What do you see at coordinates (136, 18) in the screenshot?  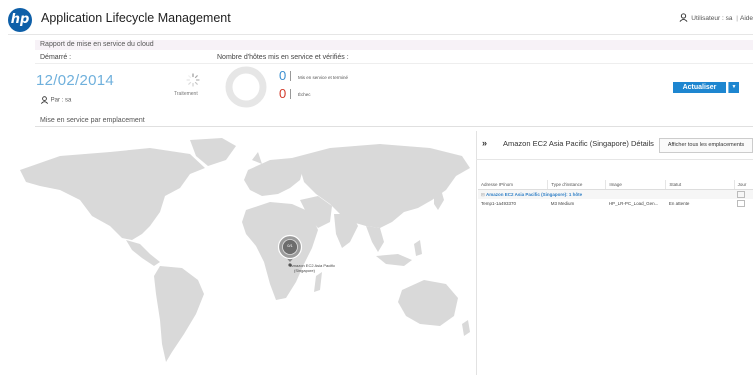 I see `app-title: Application Lifecycle Management` at bounding box center [136, 18].